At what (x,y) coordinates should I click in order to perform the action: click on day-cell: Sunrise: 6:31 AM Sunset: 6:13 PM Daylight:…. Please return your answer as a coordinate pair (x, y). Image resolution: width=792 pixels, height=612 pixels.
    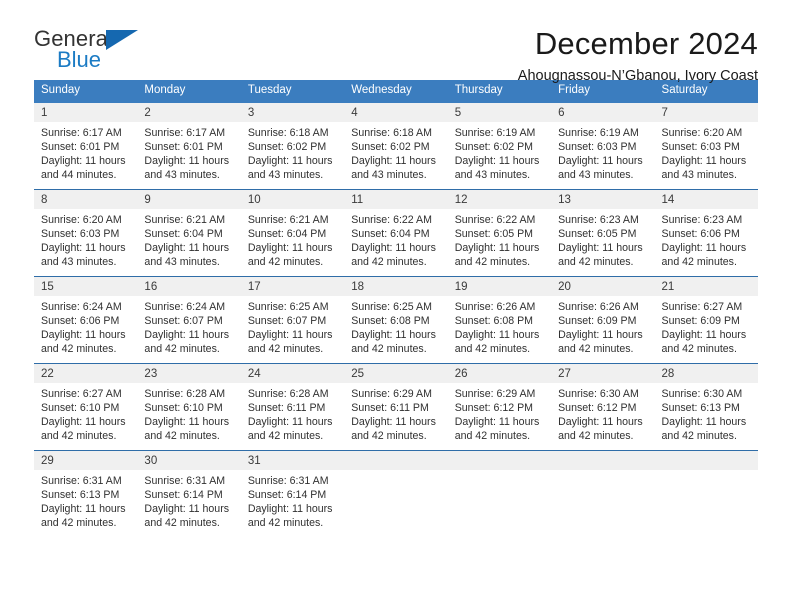
    Looking at the image, I should click on (85, 503).